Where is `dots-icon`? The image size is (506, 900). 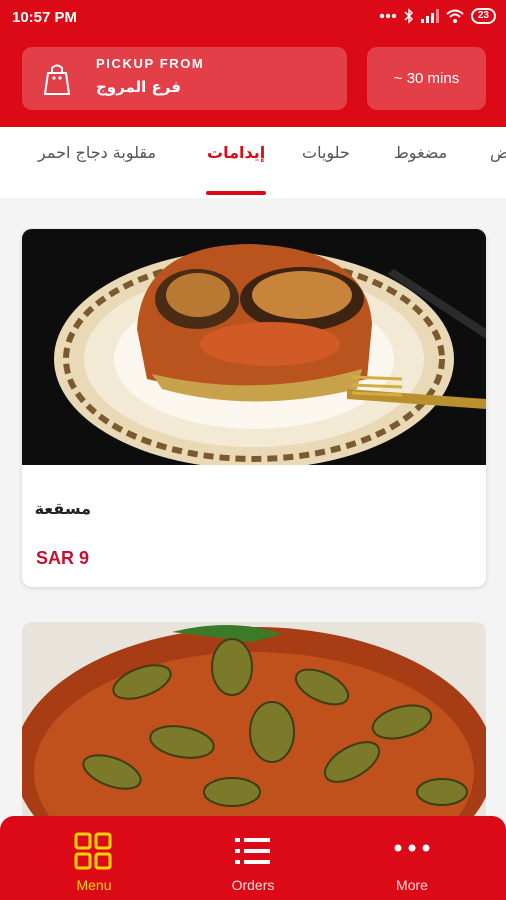 dots-icon is located at coordinates (412, 848).